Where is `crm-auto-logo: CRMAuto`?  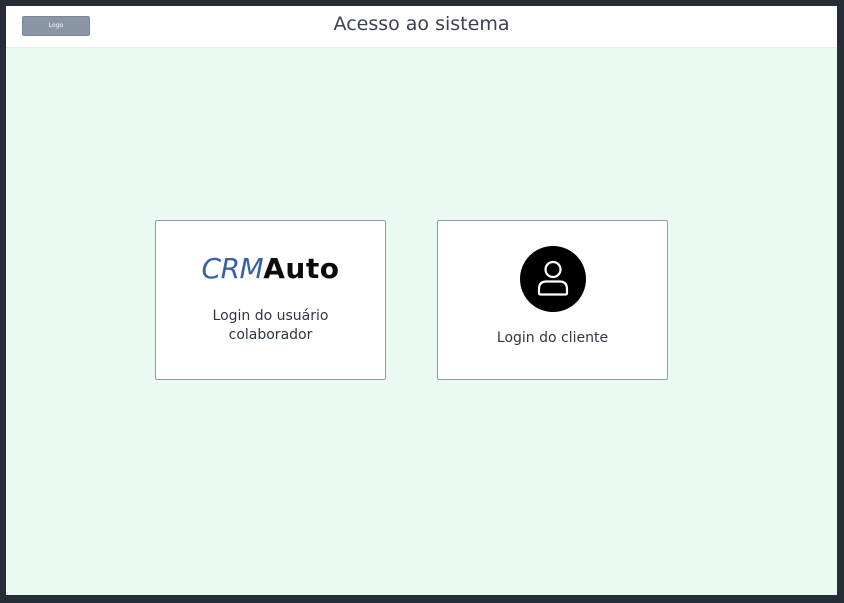 crm-auto-logo: CRMAuto is located at coordinates (270, 269).